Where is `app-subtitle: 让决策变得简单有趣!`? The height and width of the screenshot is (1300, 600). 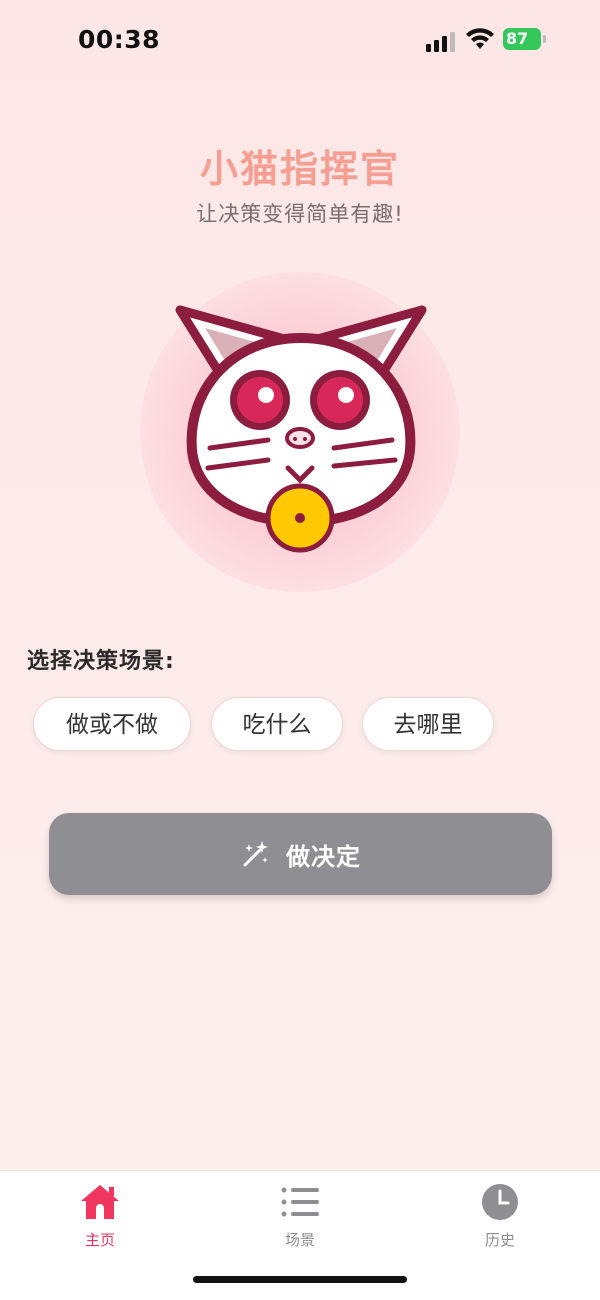
app-subtitle: 让决策变得简单有趣! is located at coordinates (300, 214).